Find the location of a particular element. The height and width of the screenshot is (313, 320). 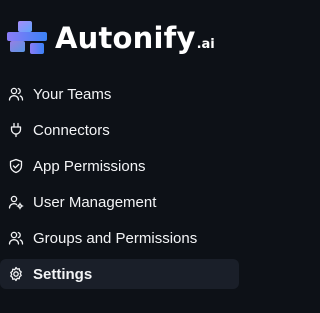

sidebar-item-label: App Permissions is located at coordinates (89, 166).